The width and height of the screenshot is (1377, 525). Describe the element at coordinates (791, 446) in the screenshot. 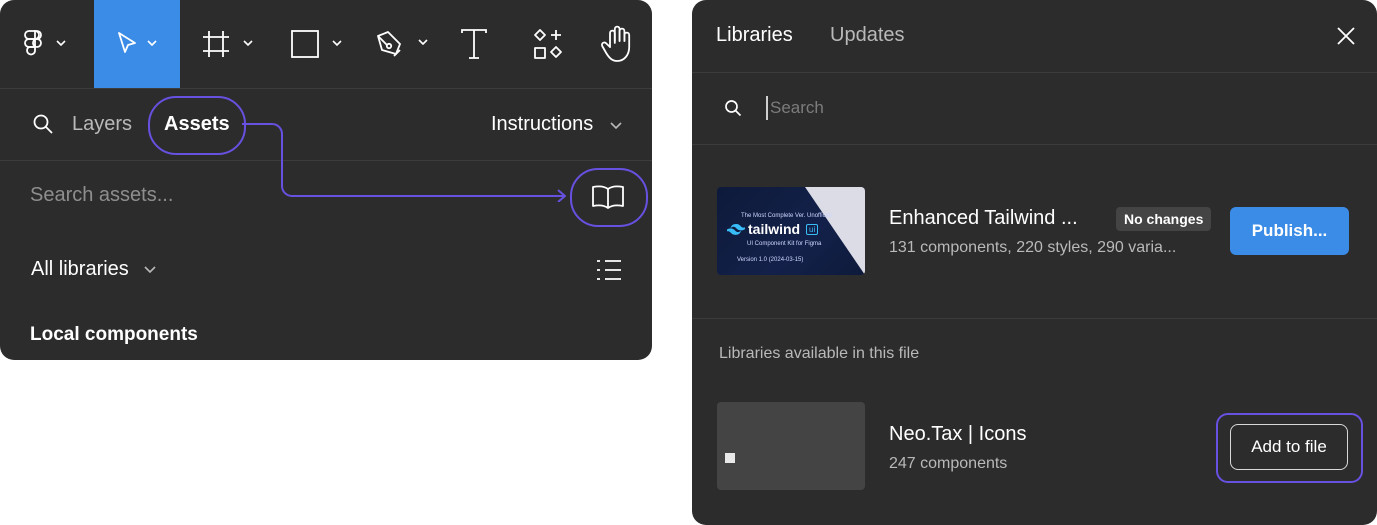

I see `library-thumbnail` at that location.